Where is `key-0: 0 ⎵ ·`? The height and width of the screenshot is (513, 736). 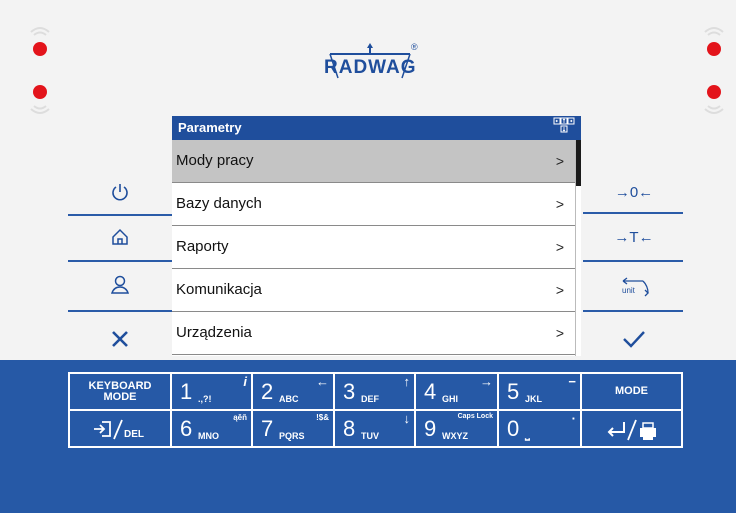
key-0: 0 ⎵ · is located at coordinates (539, 428).